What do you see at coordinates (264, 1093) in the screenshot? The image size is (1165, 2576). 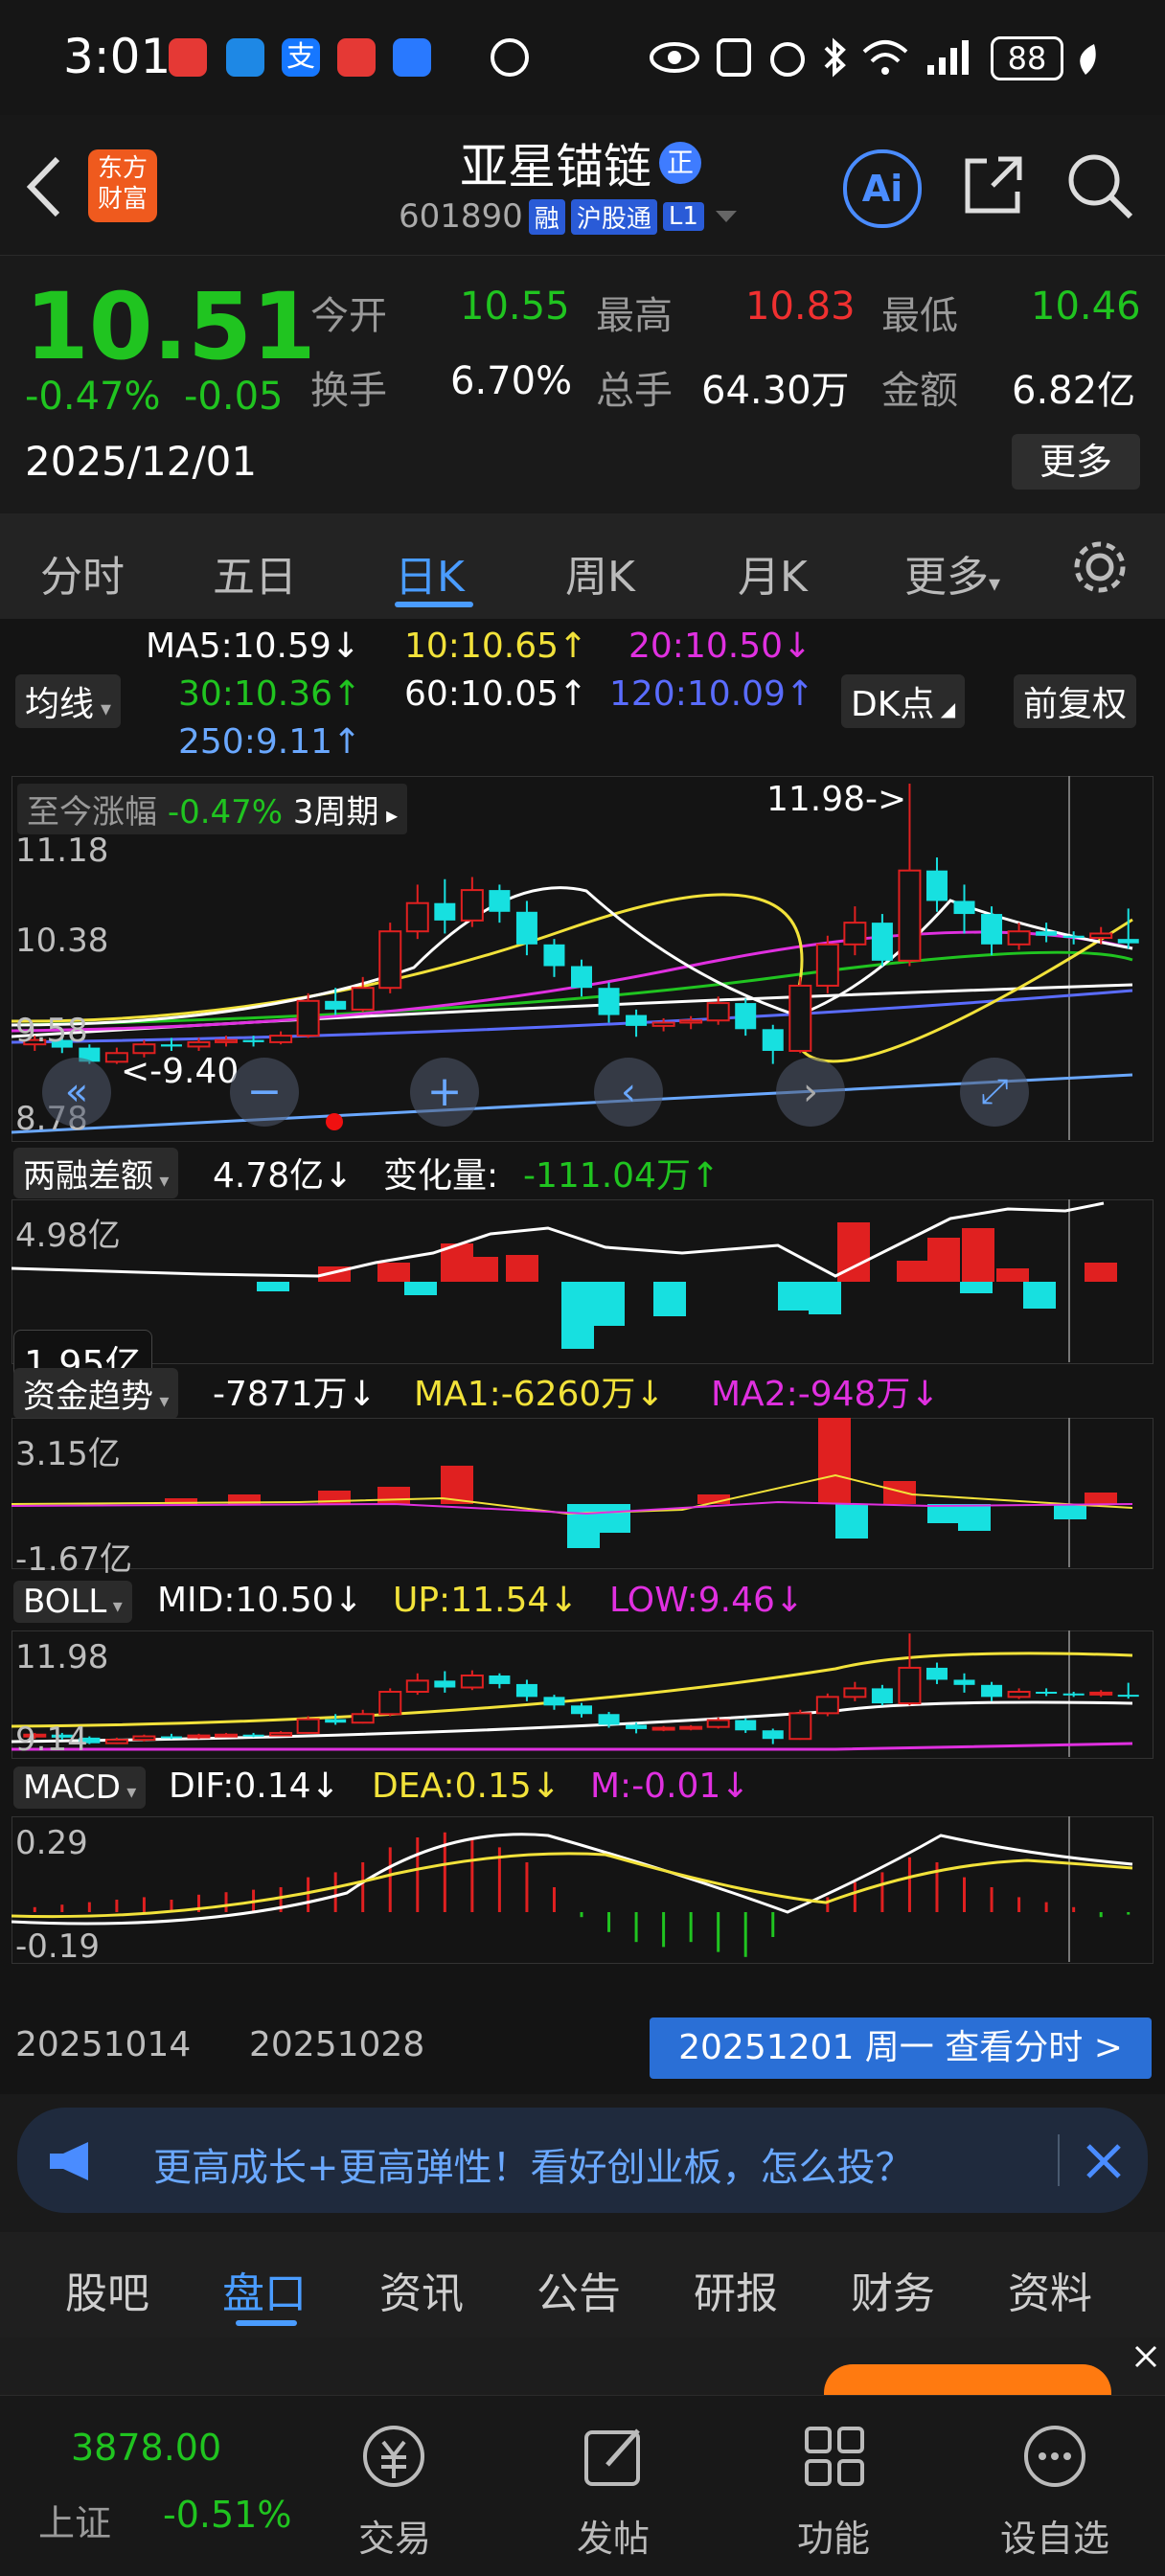 I see `zoom-out-button: −` at bounding box center [264, 1093].